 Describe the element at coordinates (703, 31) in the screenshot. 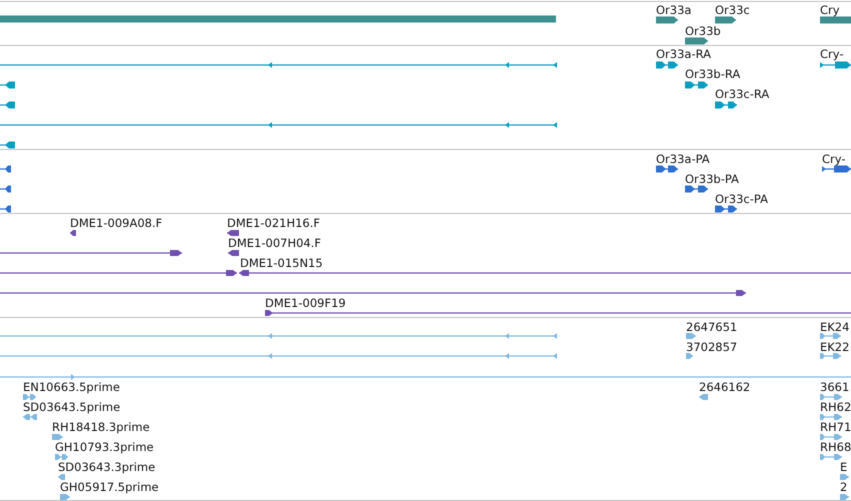

I see `feature-label: Or33b` at that location.